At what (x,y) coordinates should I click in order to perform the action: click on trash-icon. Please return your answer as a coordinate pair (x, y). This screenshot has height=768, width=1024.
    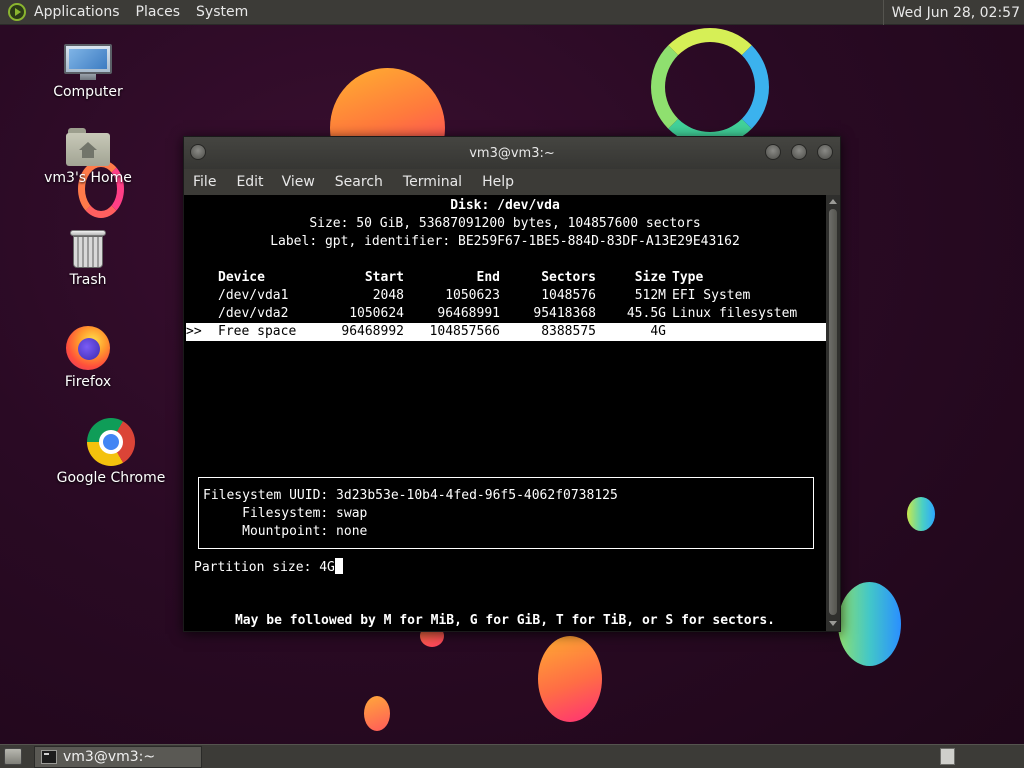
    Looking at the image, I should click on (88, 248).